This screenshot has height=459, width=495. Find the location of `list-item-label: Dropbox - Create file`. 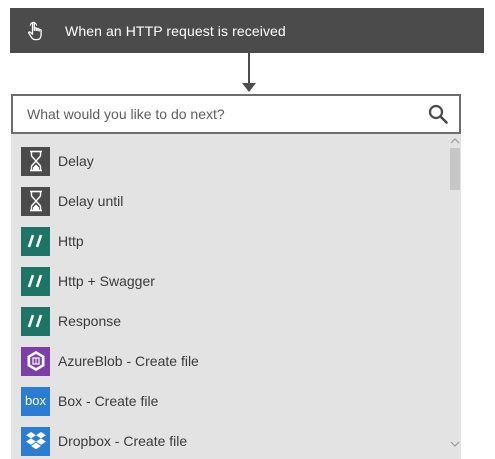

list-item-label: Dropbox - Create file is located at coordinates (123, 441).